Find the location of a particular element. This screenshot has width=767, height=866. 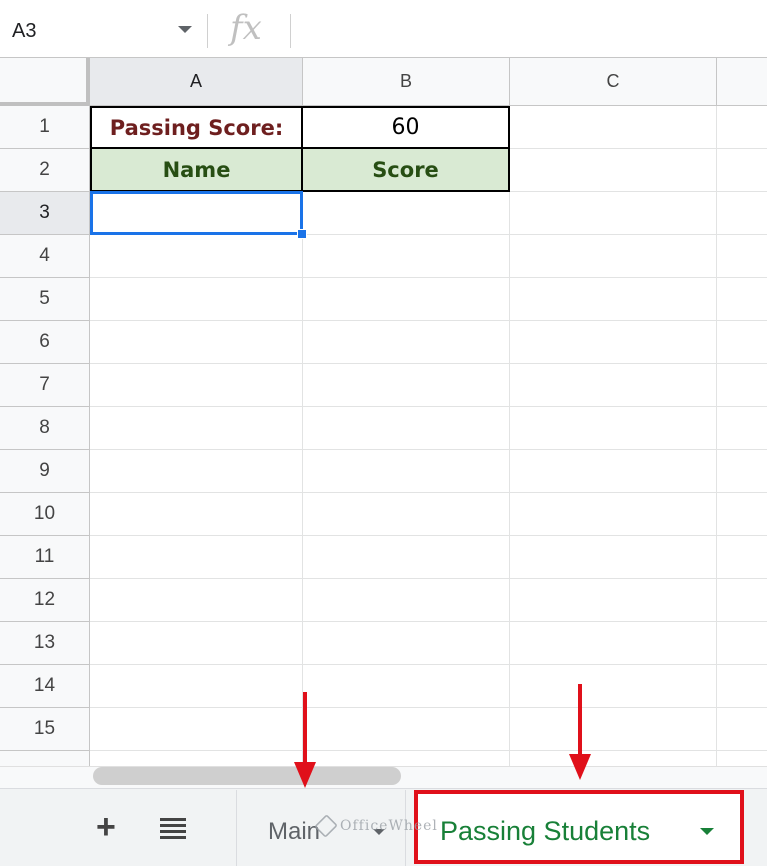

fx-icon: fx is located at coordinates (246, 28).